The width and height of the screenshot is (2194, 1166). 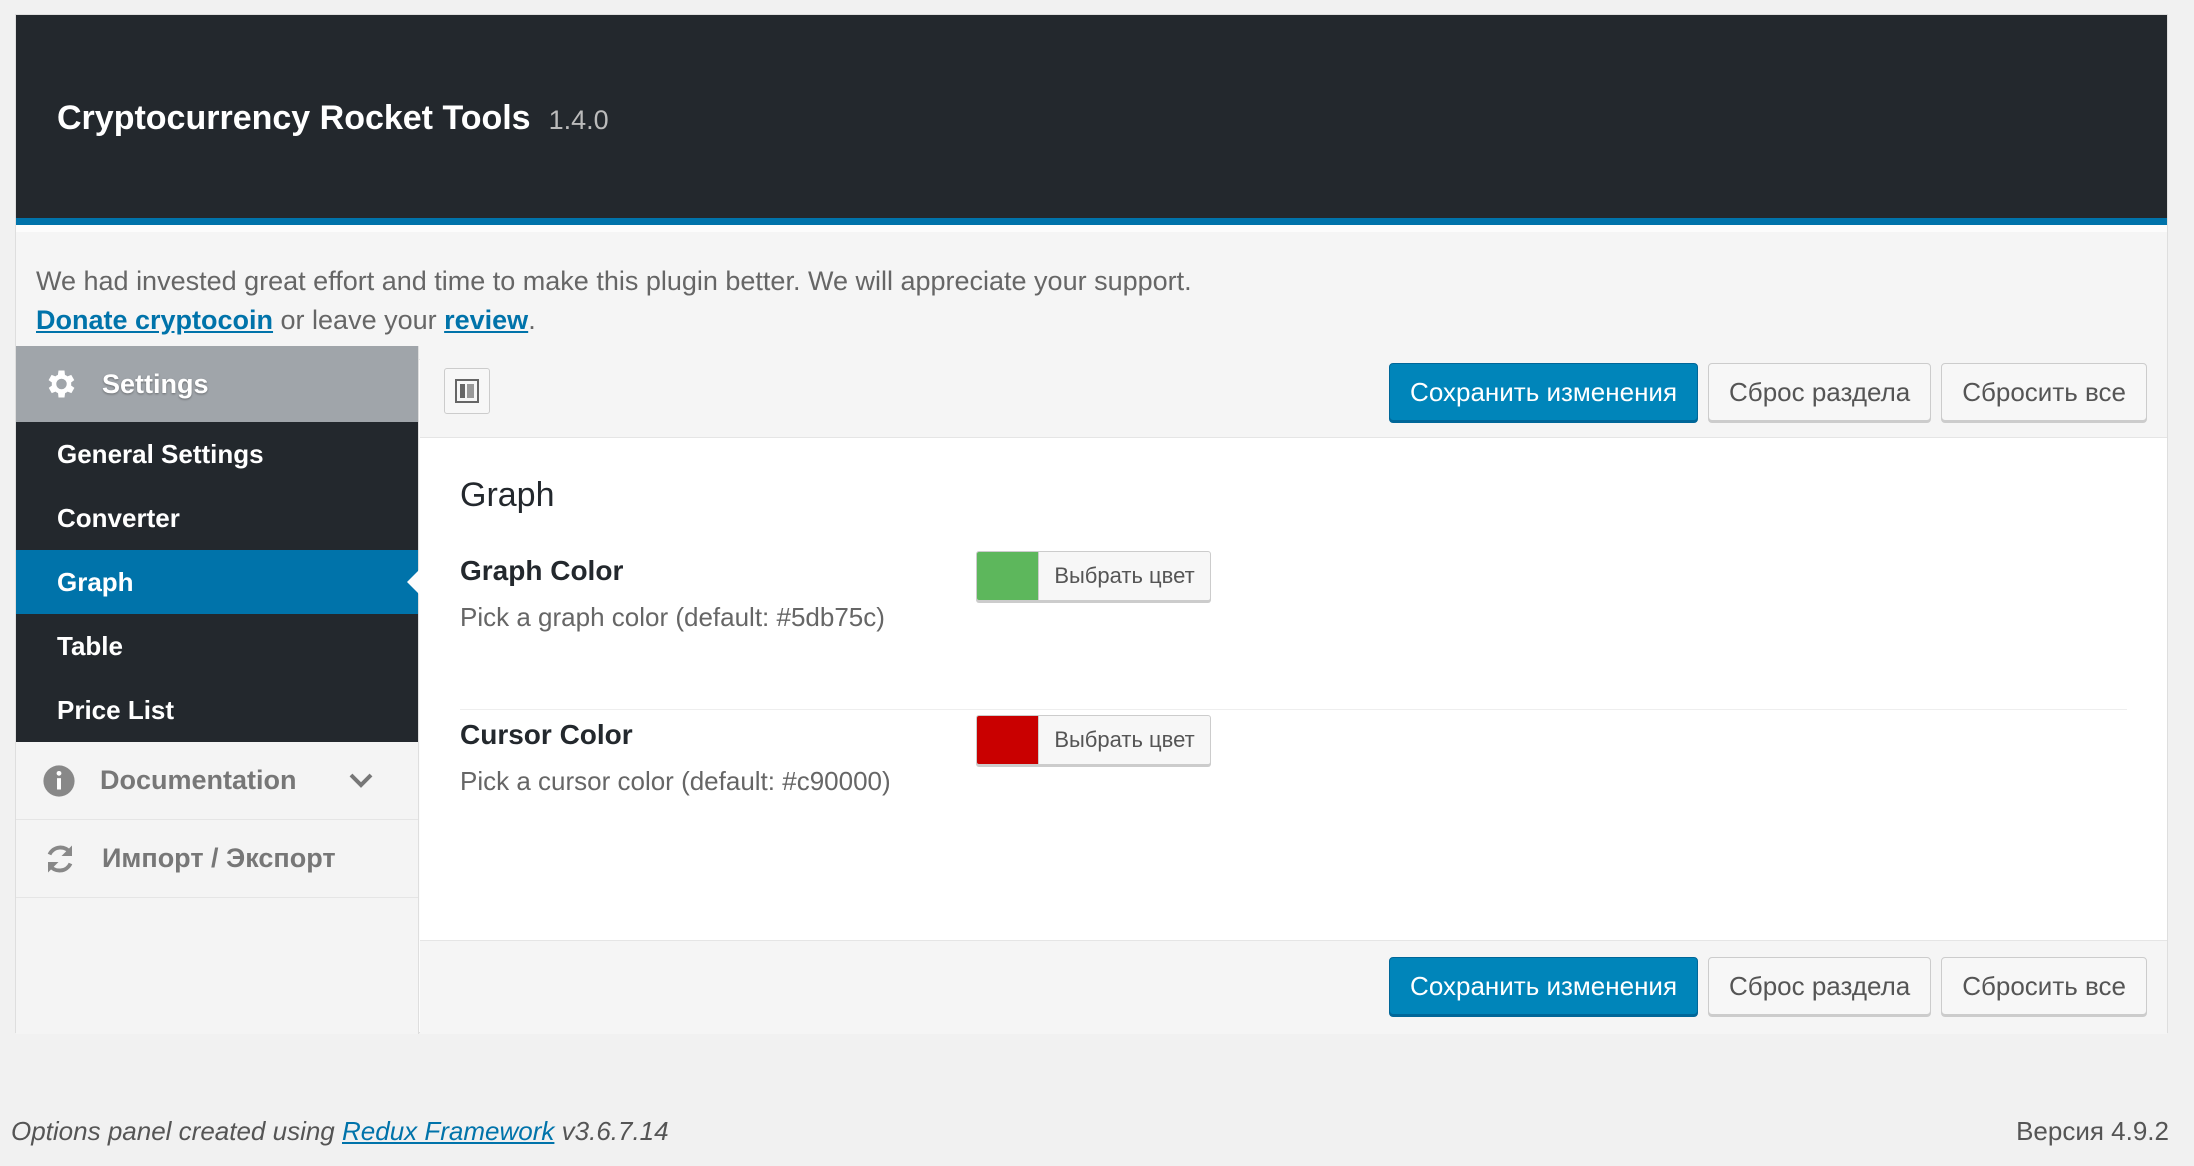 I want to click on sidebar-subitem-table: Table, so click(x=217, y=646).